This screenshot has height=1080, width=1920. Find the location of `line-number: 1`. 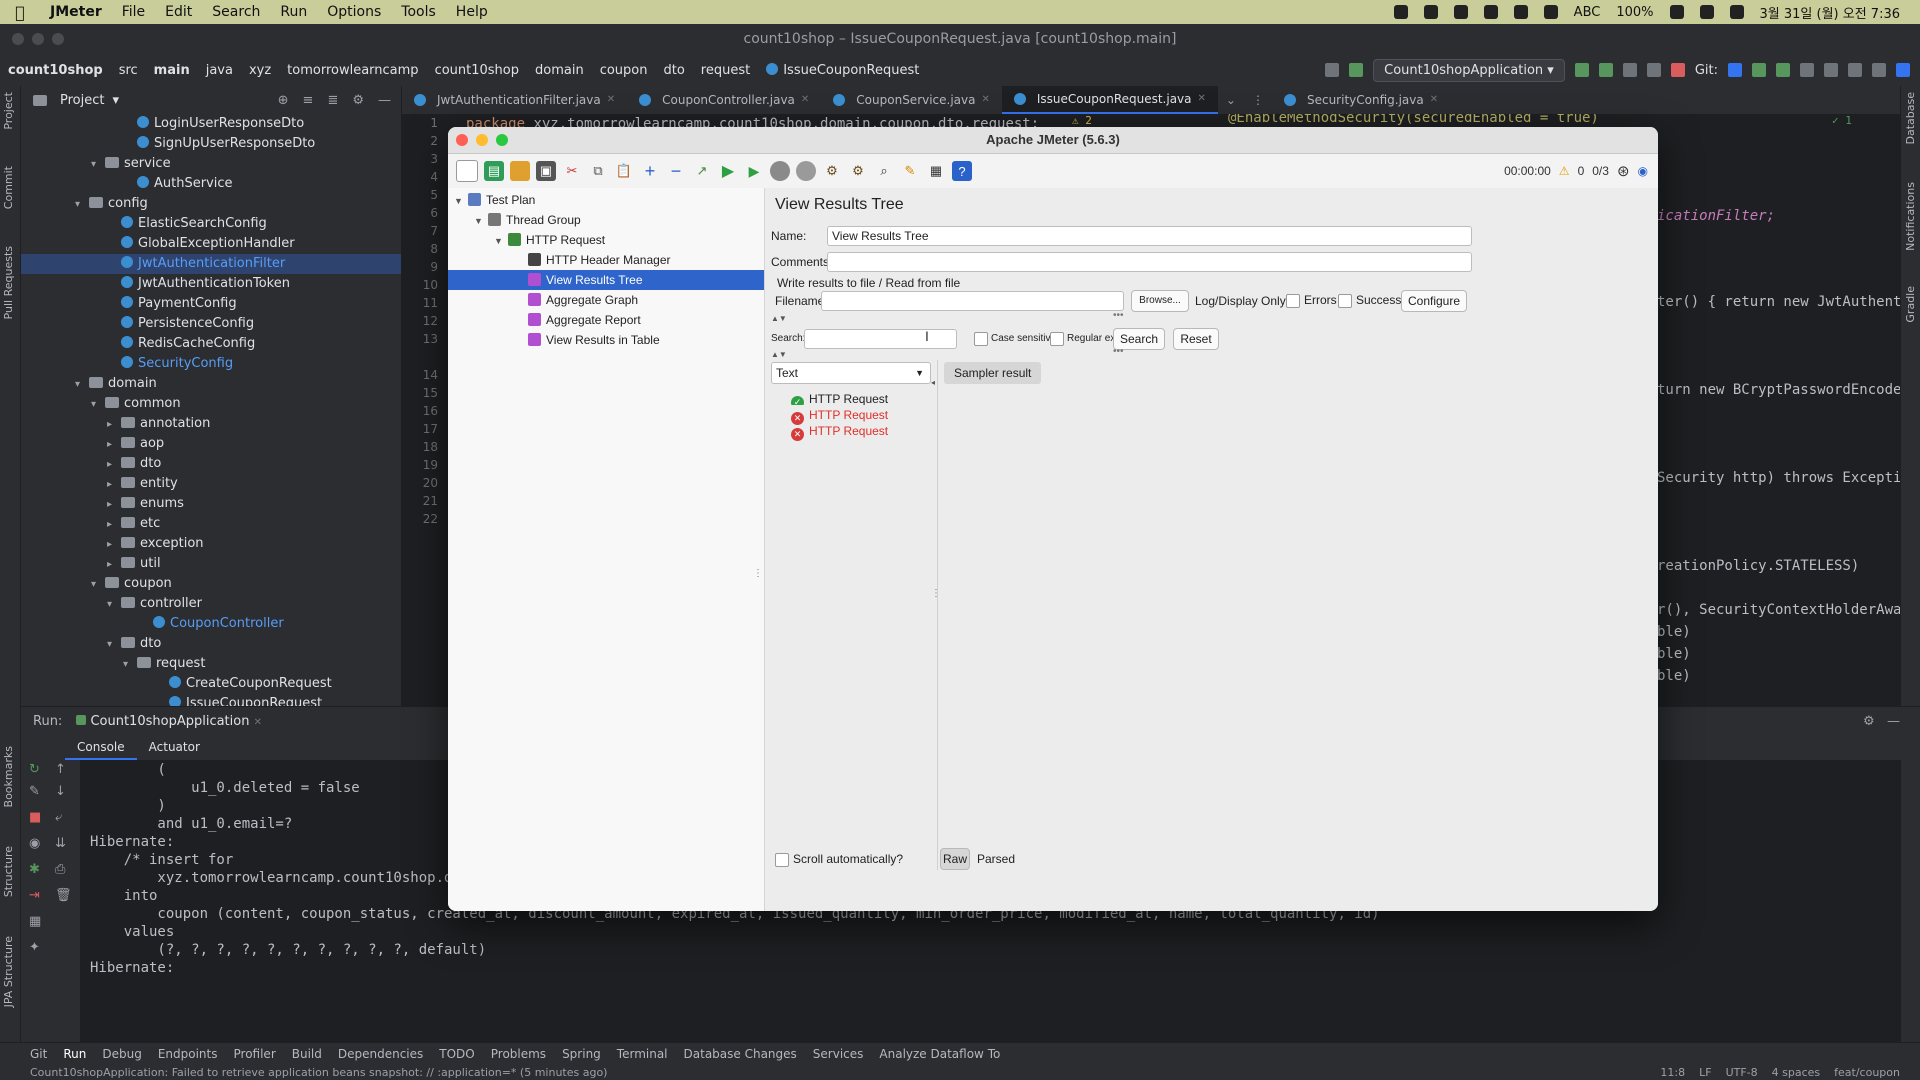

line-number: 1 is located at coordinates (434, 123).